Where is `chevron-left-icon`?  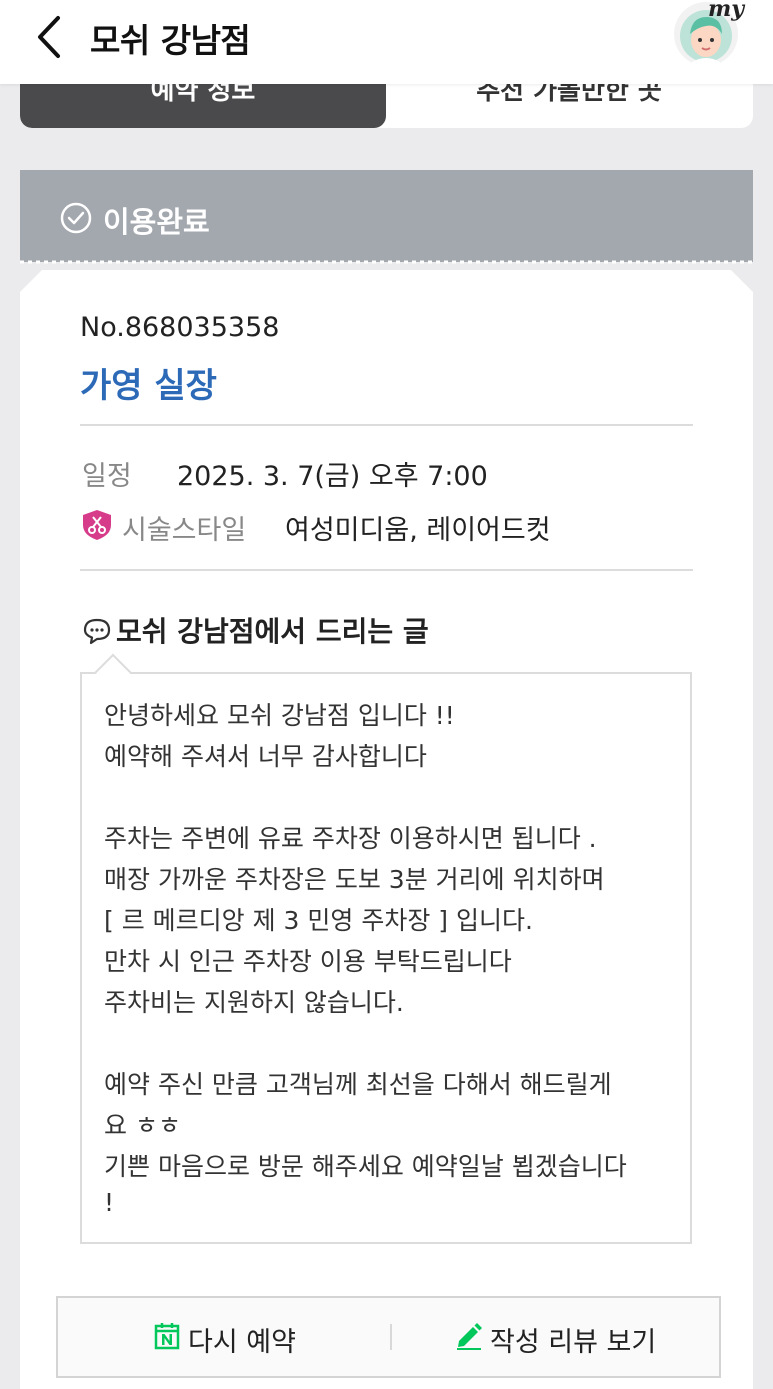
chevron-left-icon is located at coordinates (49, 37).